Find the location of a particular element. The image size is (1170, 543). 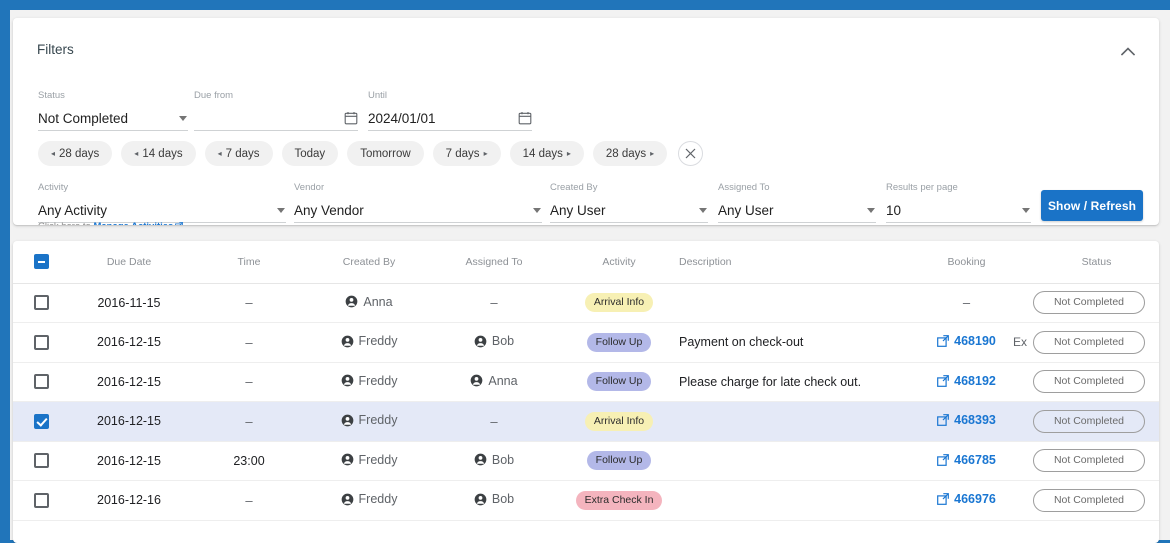

description-text: Payment on check-out is located at coordinates (741, 342).